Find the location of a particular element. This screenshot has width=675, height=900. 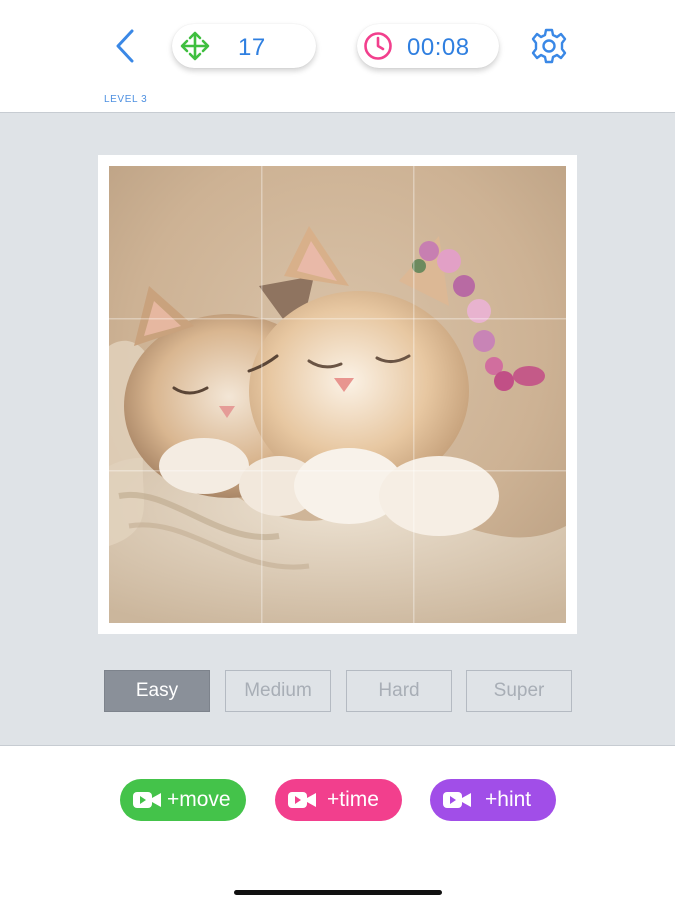

add-time-button: +time is located at coordinates (338, 800).